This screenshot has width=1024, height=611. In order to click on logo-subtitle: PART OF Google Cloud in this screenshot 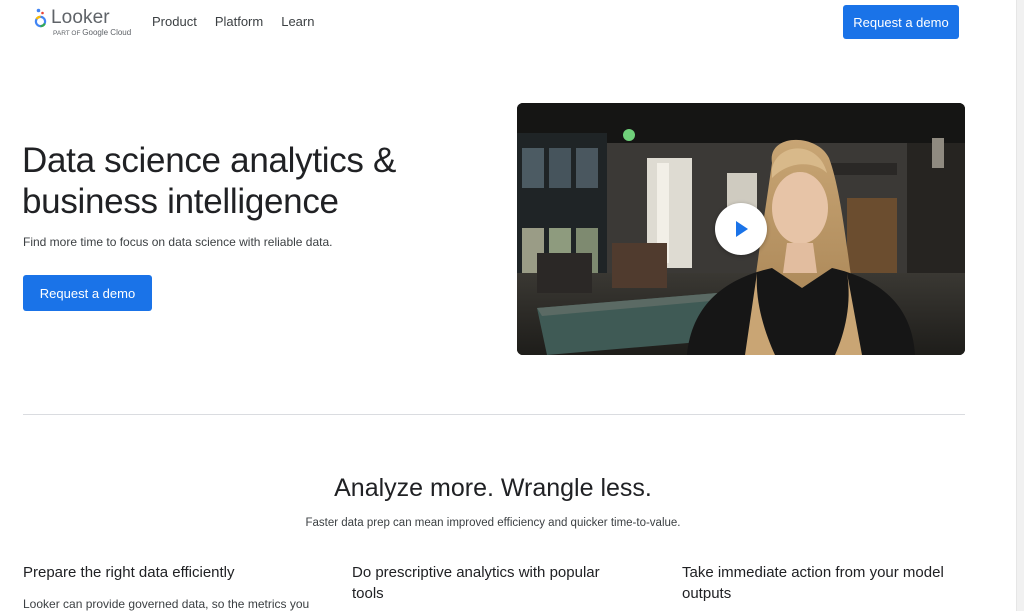, I will do `click(92, 32)`.